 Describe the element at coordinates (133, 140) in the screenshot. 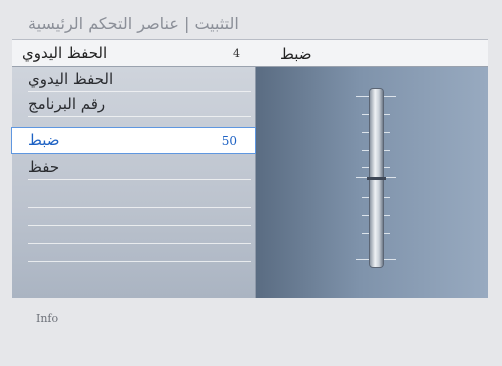

I see `menu-item-fine-tune: ضبط 50` at that location.